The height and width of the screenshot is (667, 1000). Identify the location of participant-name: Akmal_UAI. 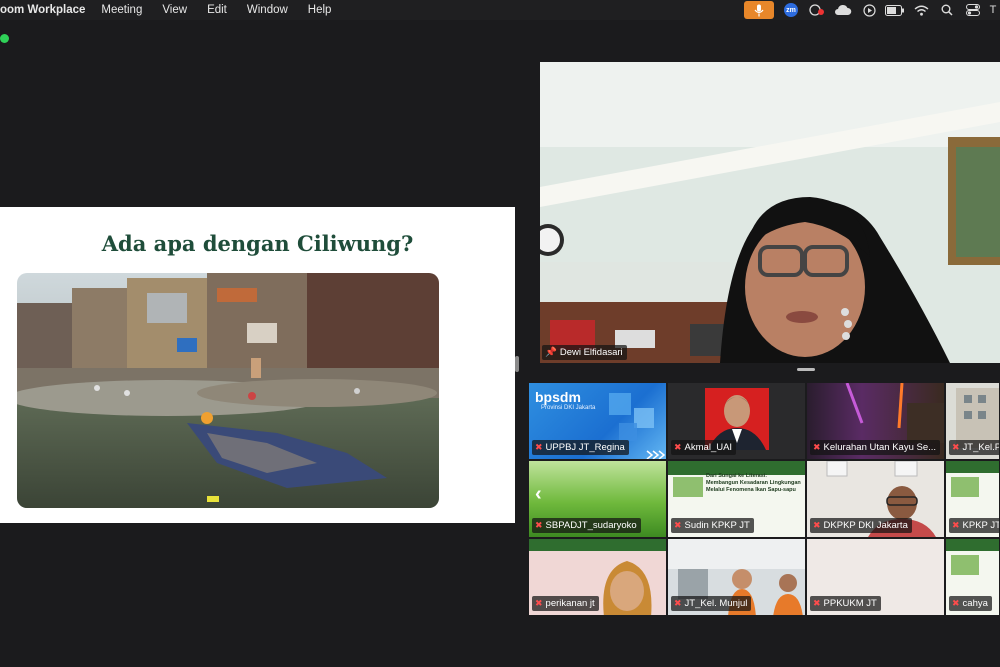
(708, 447).